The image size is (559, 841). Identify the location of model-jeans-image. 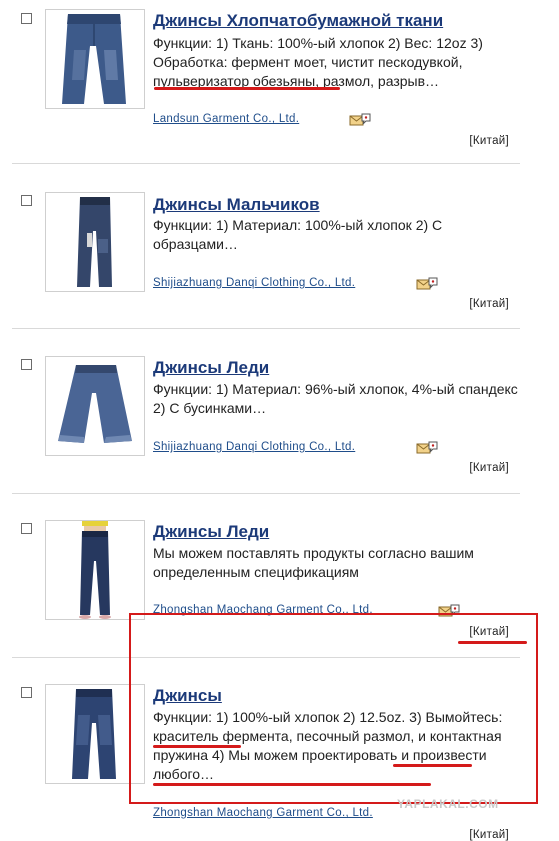
(95, 570).